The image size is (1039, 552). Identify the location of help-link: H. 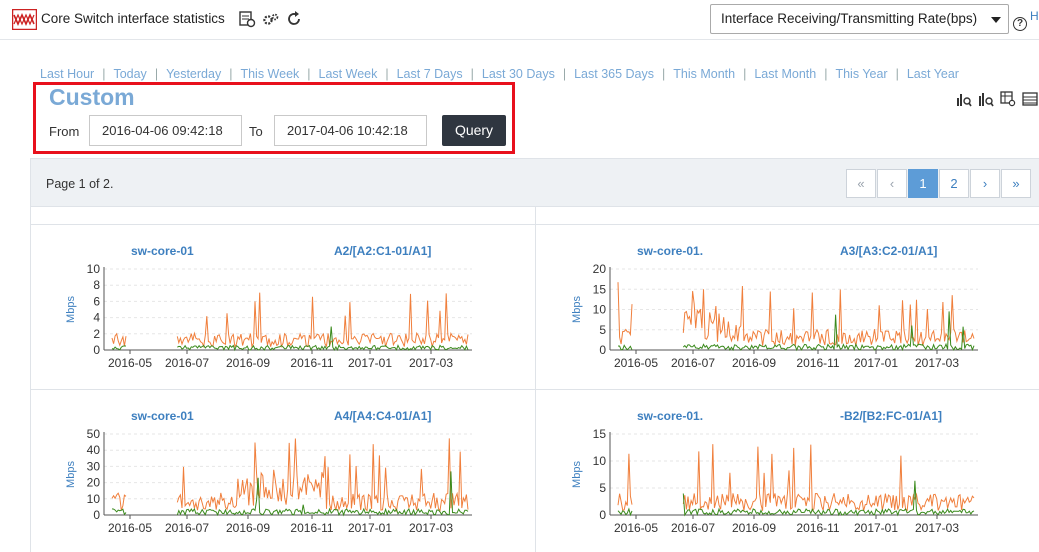
(1034, 16).